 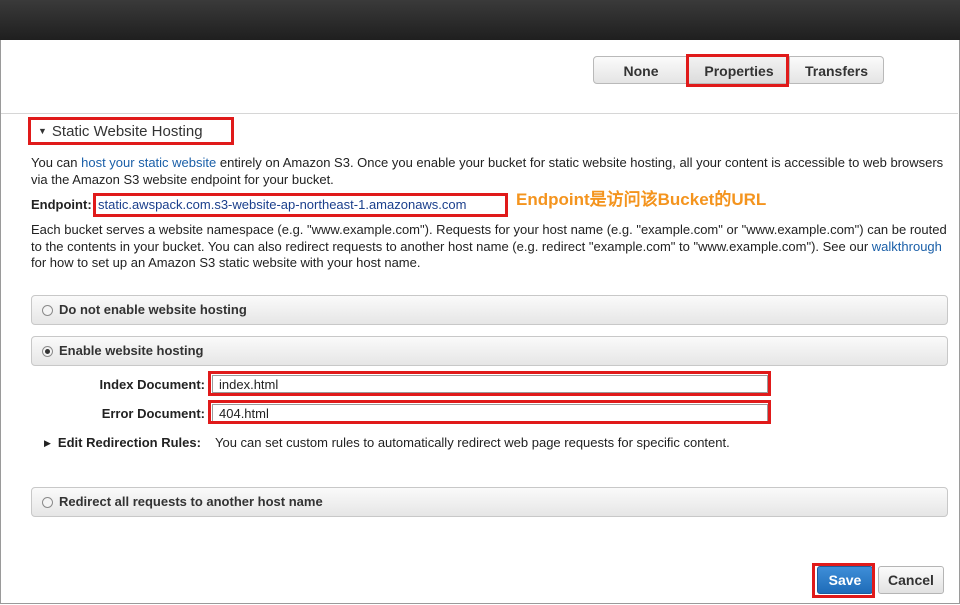 I want to click on intro-text-pre: You can, so click(x=56, y=162).